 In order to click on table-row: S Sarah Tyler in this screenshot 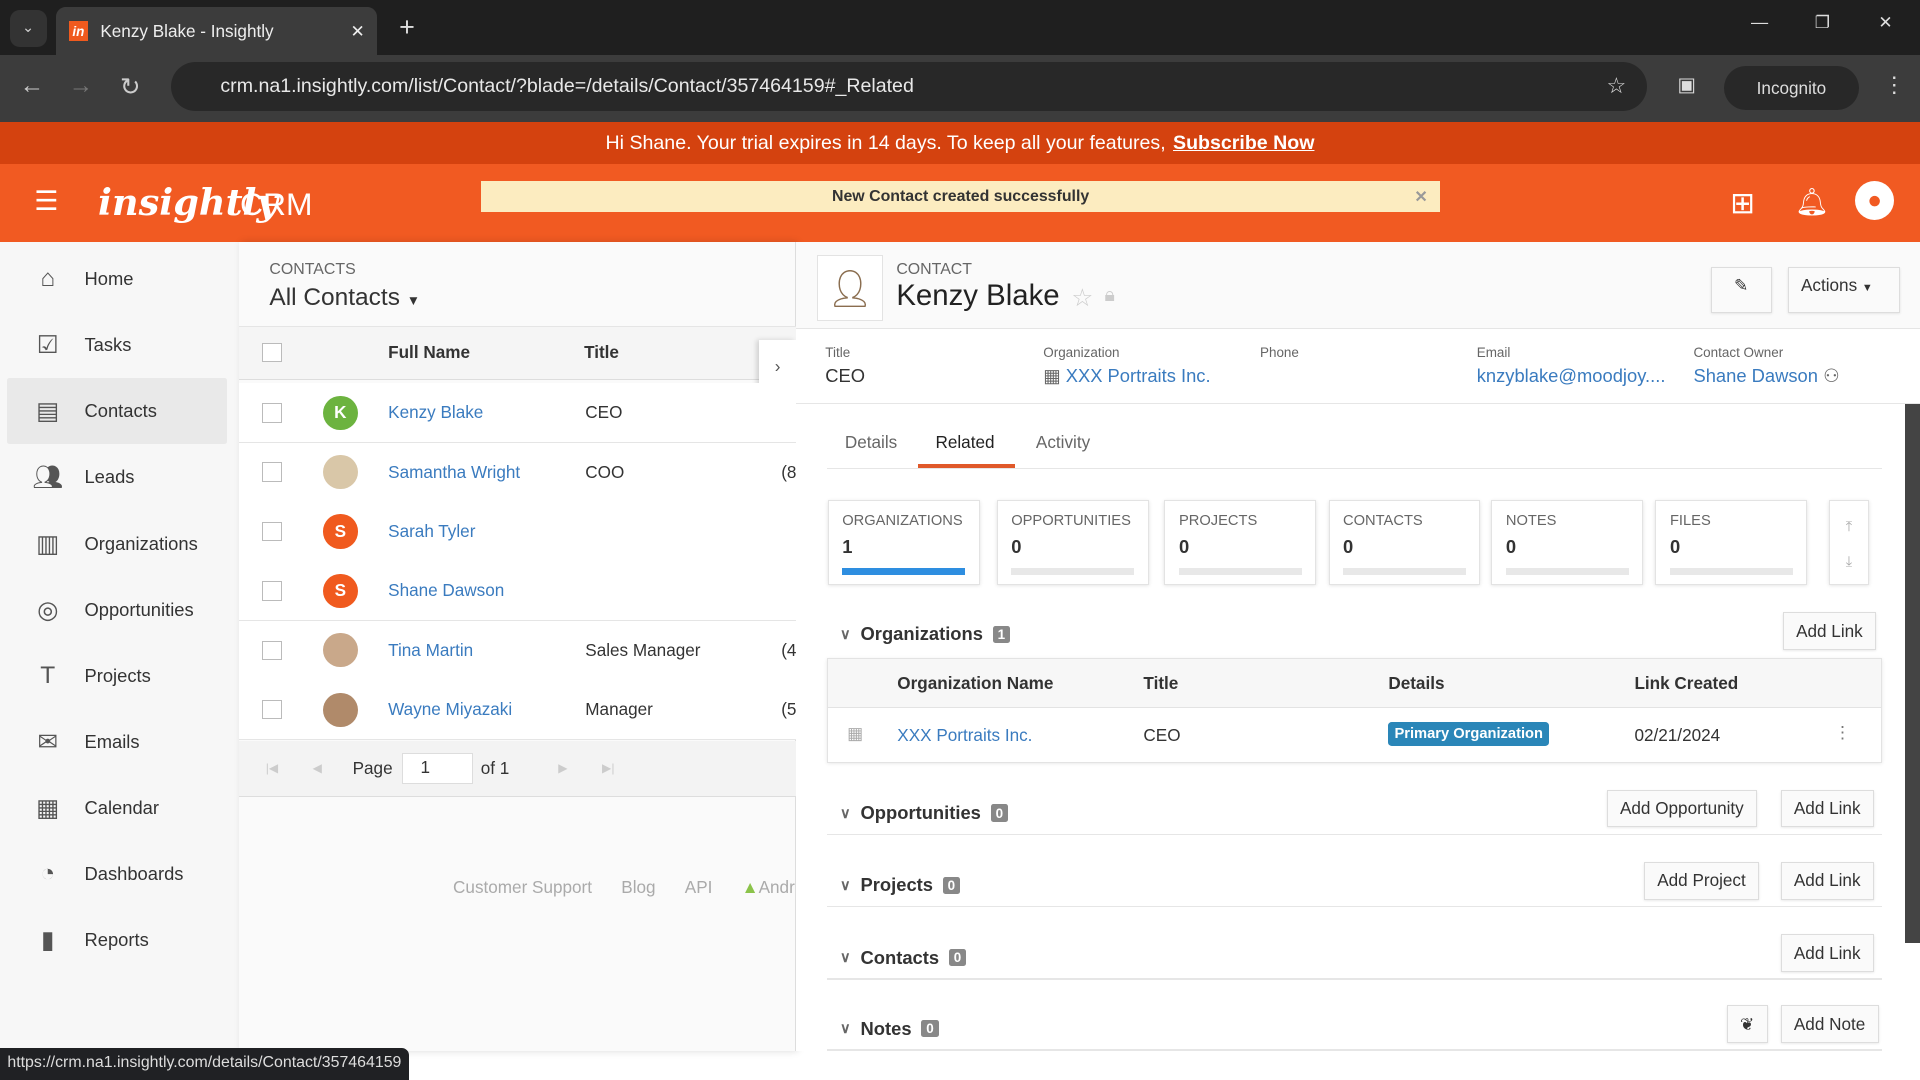, I will do `click(517, 532)`.